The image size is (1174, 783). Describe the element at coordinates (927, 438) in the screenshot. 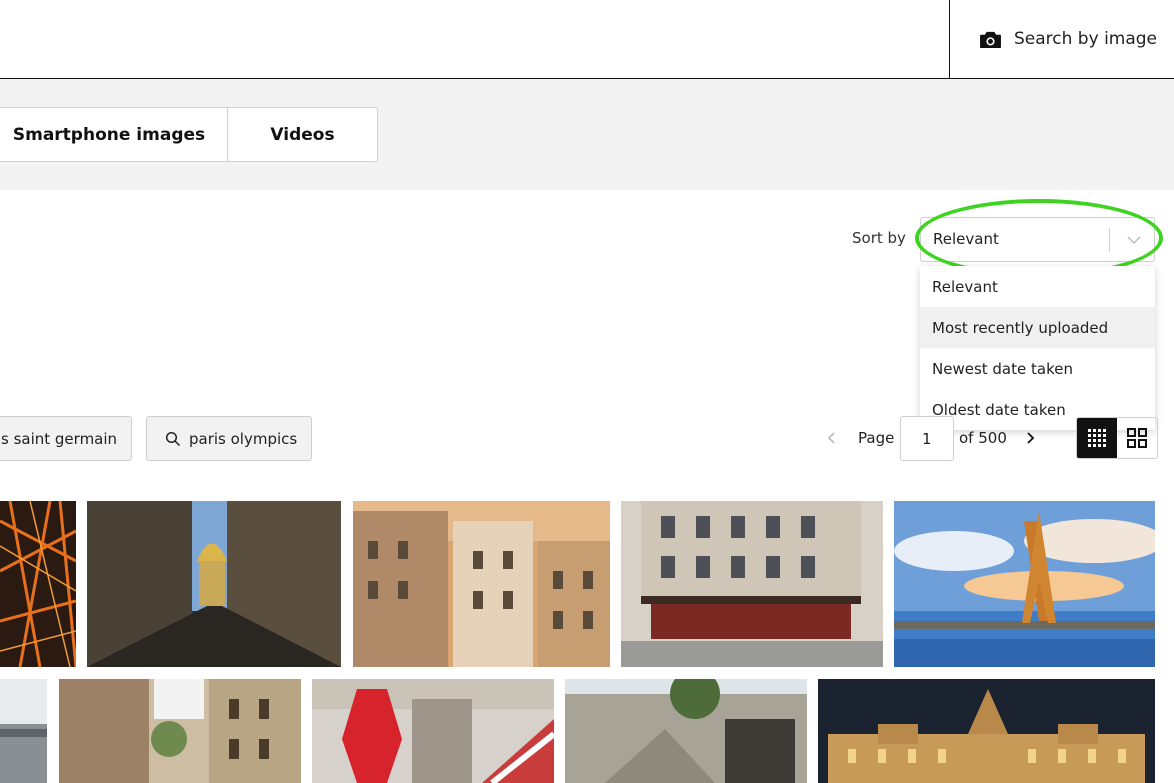

I see `page-number-input` at that location.